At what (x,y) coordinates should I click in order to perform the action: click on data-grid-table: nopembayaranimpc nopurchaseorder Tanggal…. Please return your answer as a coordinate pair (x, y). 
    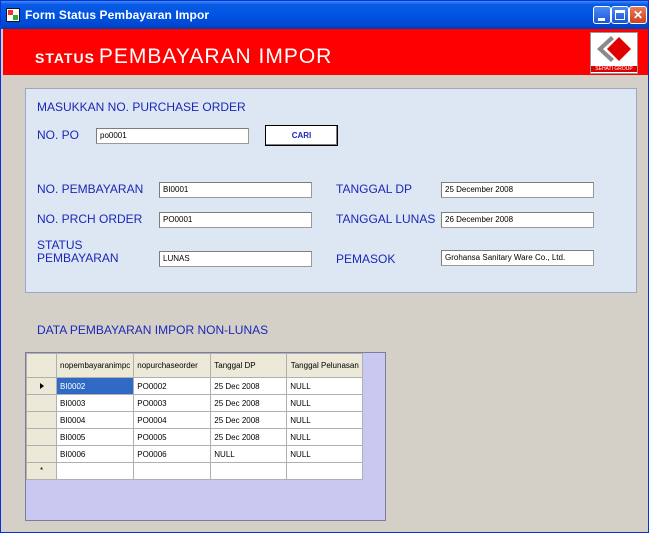
    Looking at the image, I should click on (195, 416).